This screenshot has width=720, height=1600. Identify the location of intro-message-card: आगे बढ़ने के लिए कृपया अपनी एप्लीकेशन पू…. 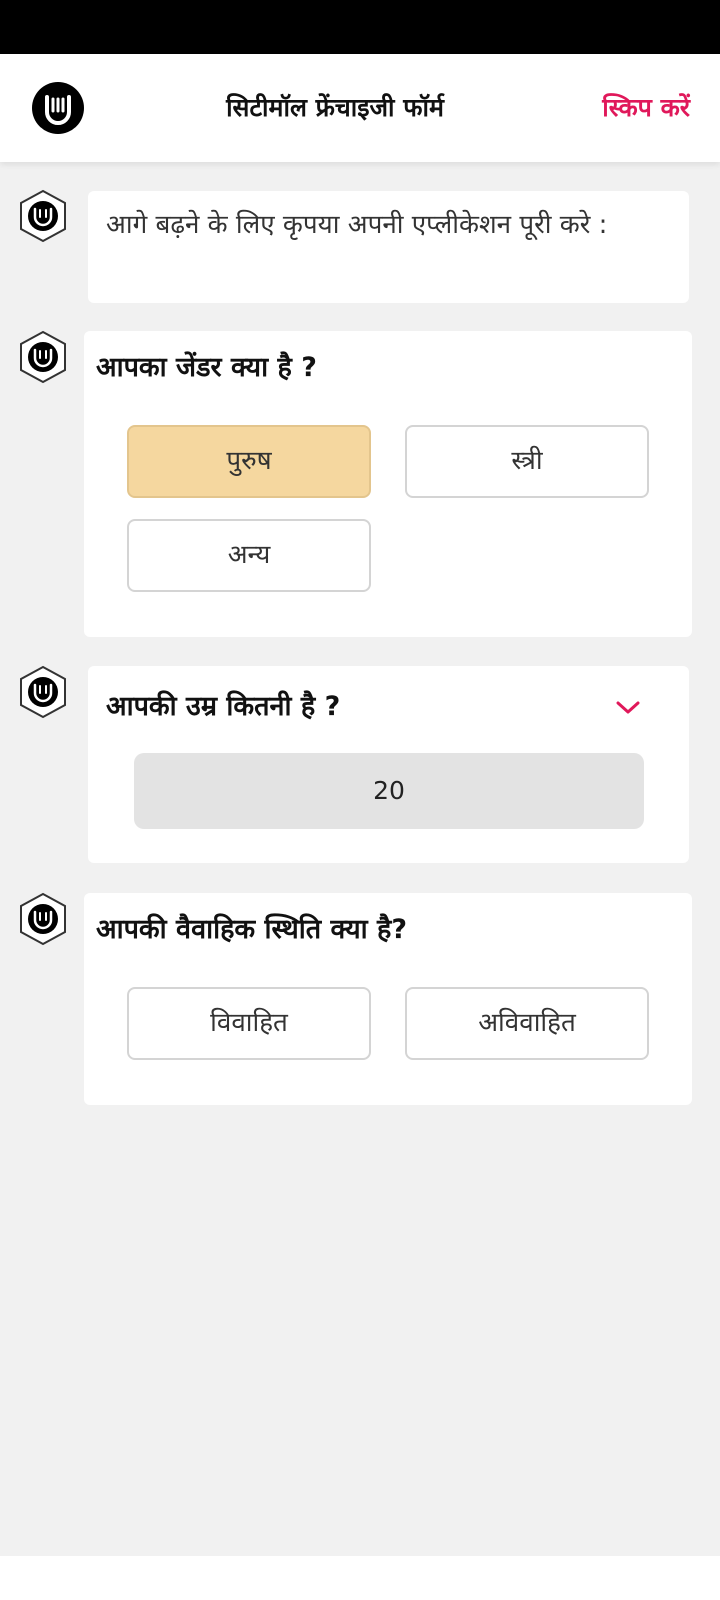
(388, 247).